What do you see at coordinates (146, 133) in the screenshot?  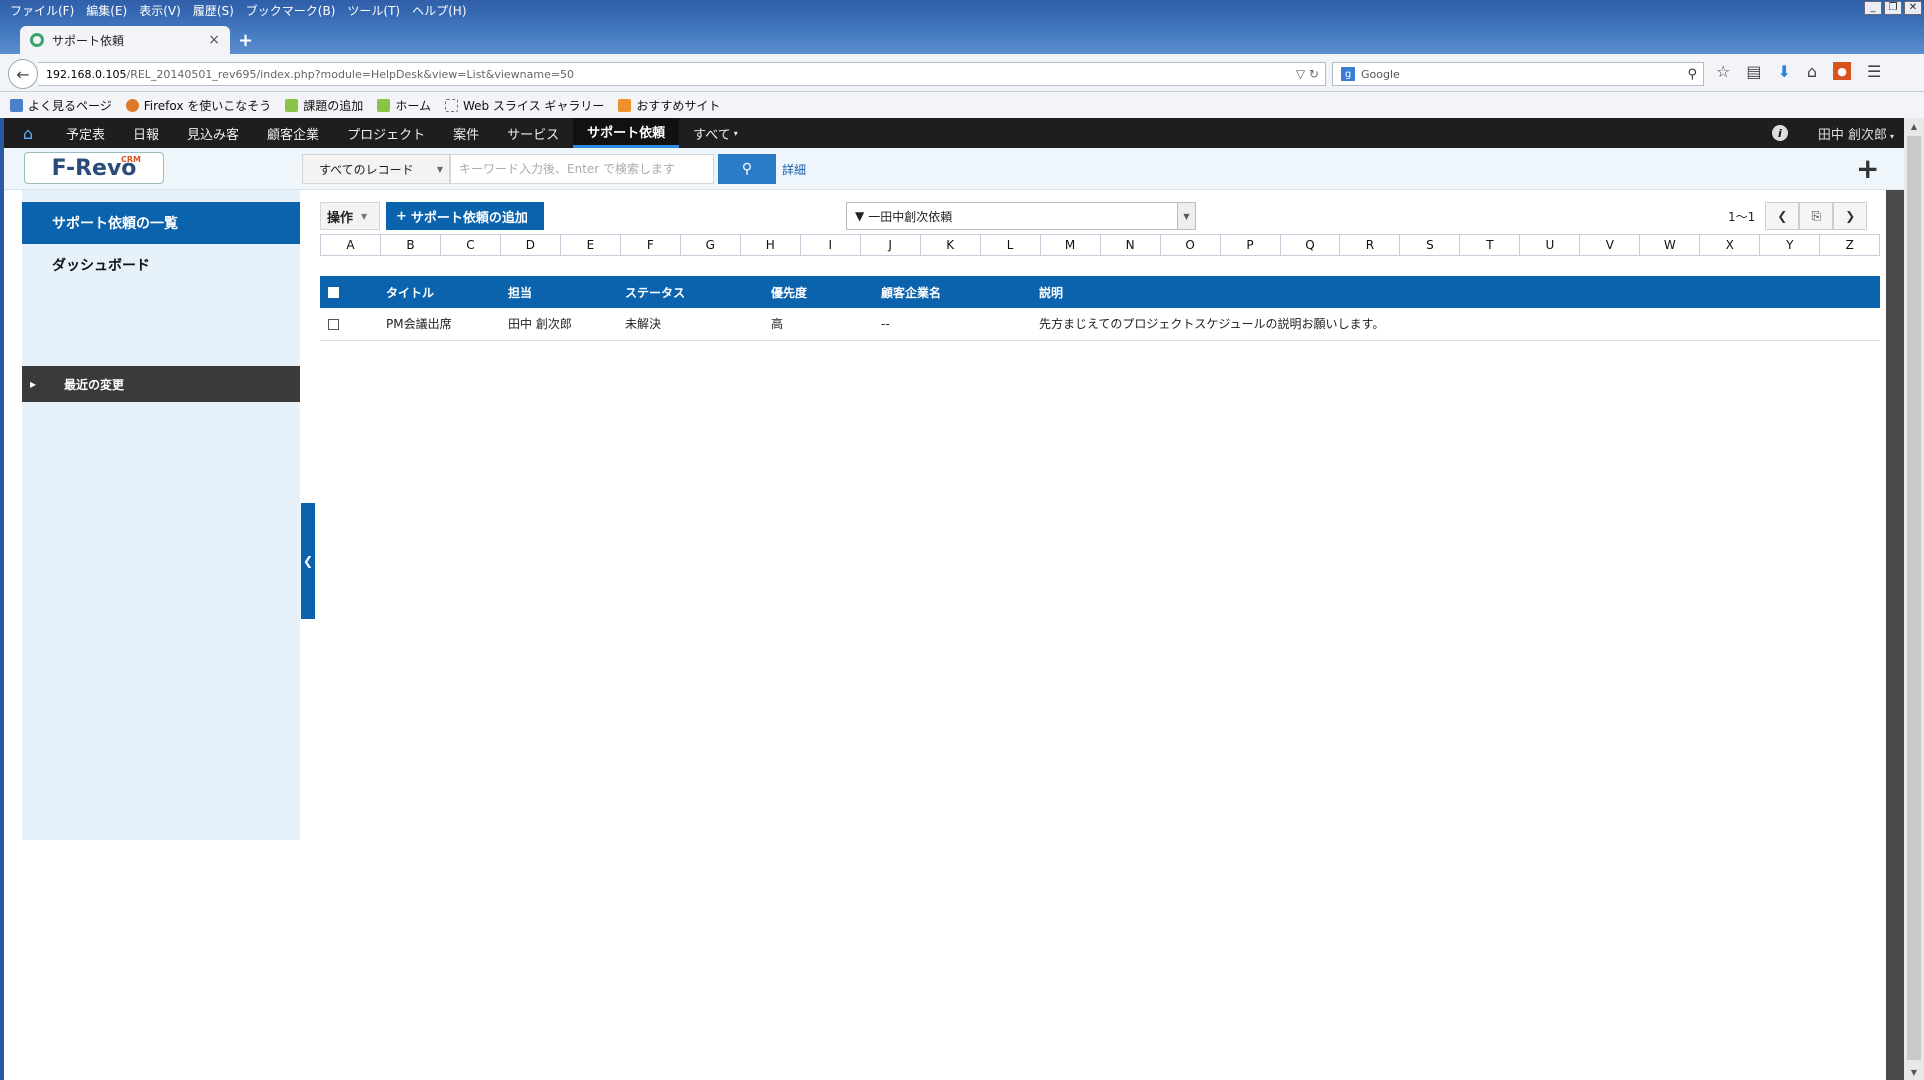 I see `nav-daily-report: 日報` at bounding box center [146, 133].